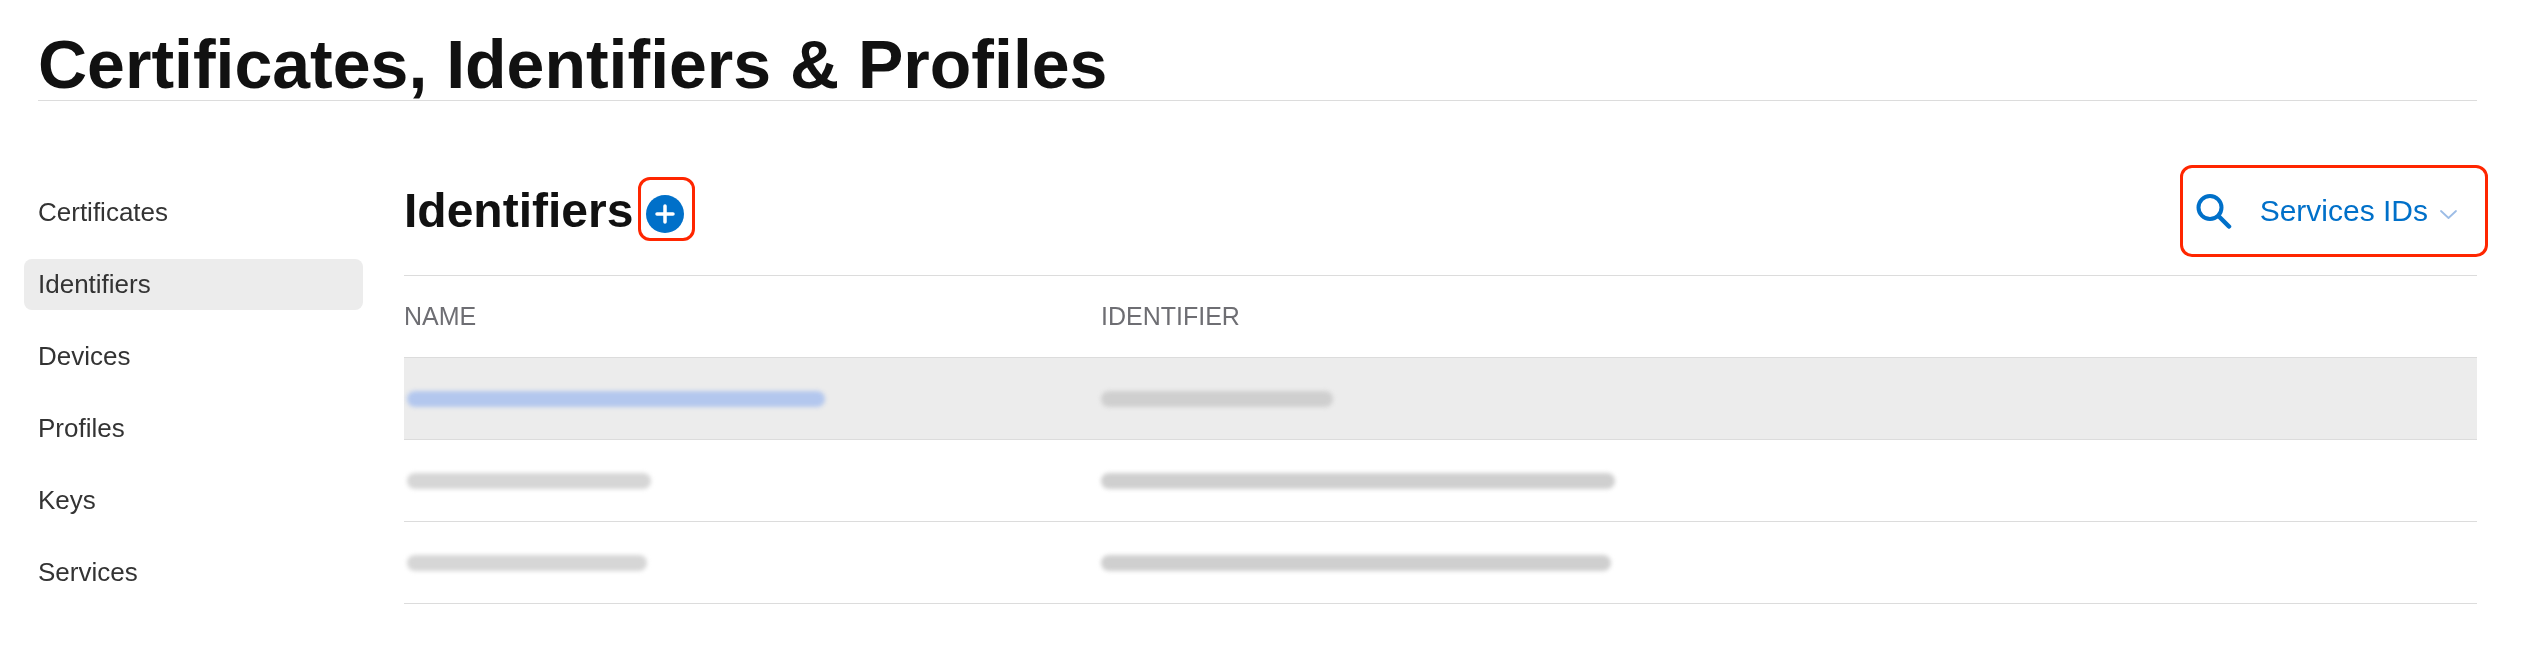  Describe the element at coordinates (193, 284) in the screenshot. I see `sidebar-item: Identifiers` at that location.